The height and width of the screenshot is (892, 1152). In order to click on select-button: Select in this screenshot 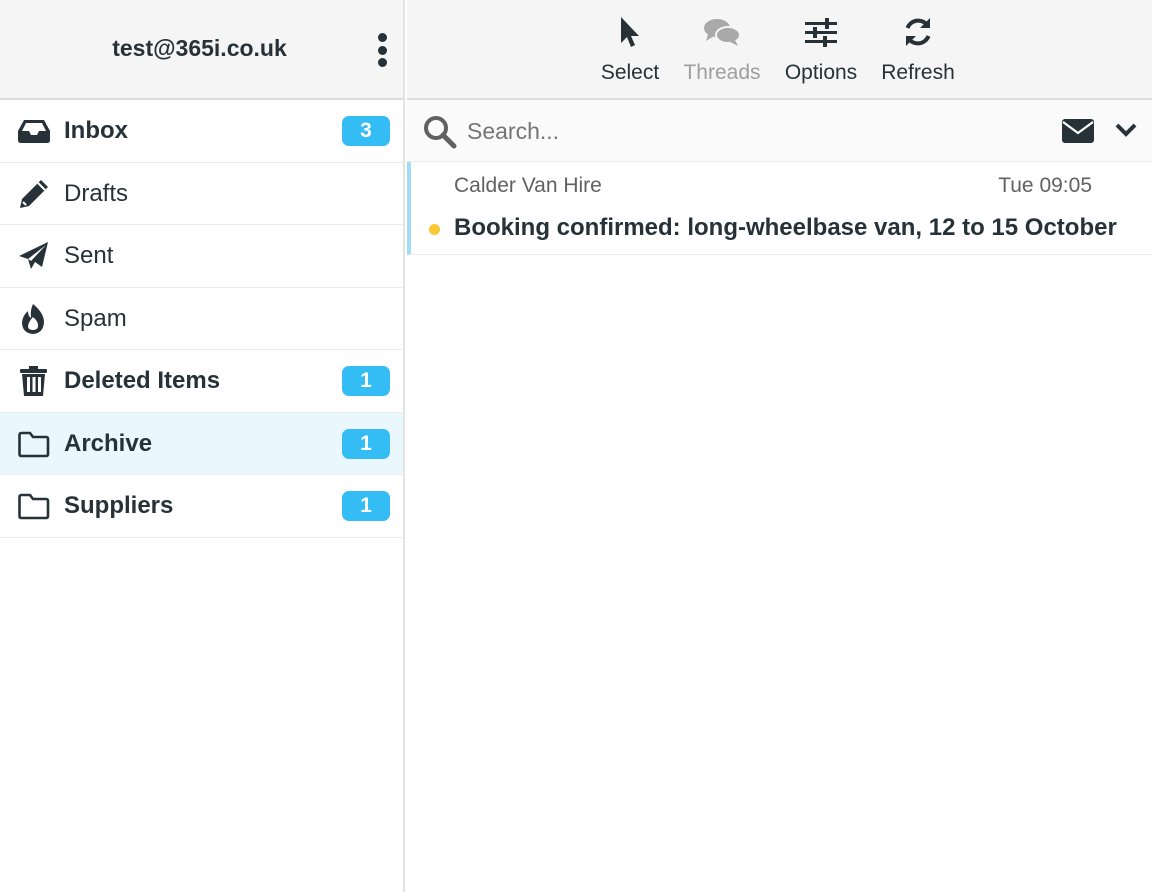, I will do `click(630, 52)`.